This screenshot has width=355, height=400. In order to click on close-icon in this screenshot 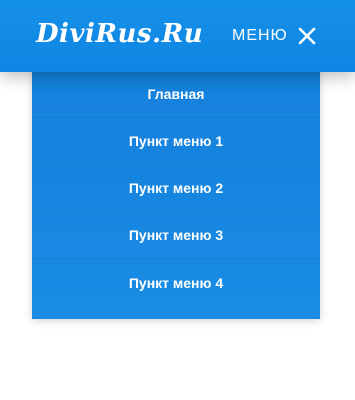, I will do `click(307, 36)`.